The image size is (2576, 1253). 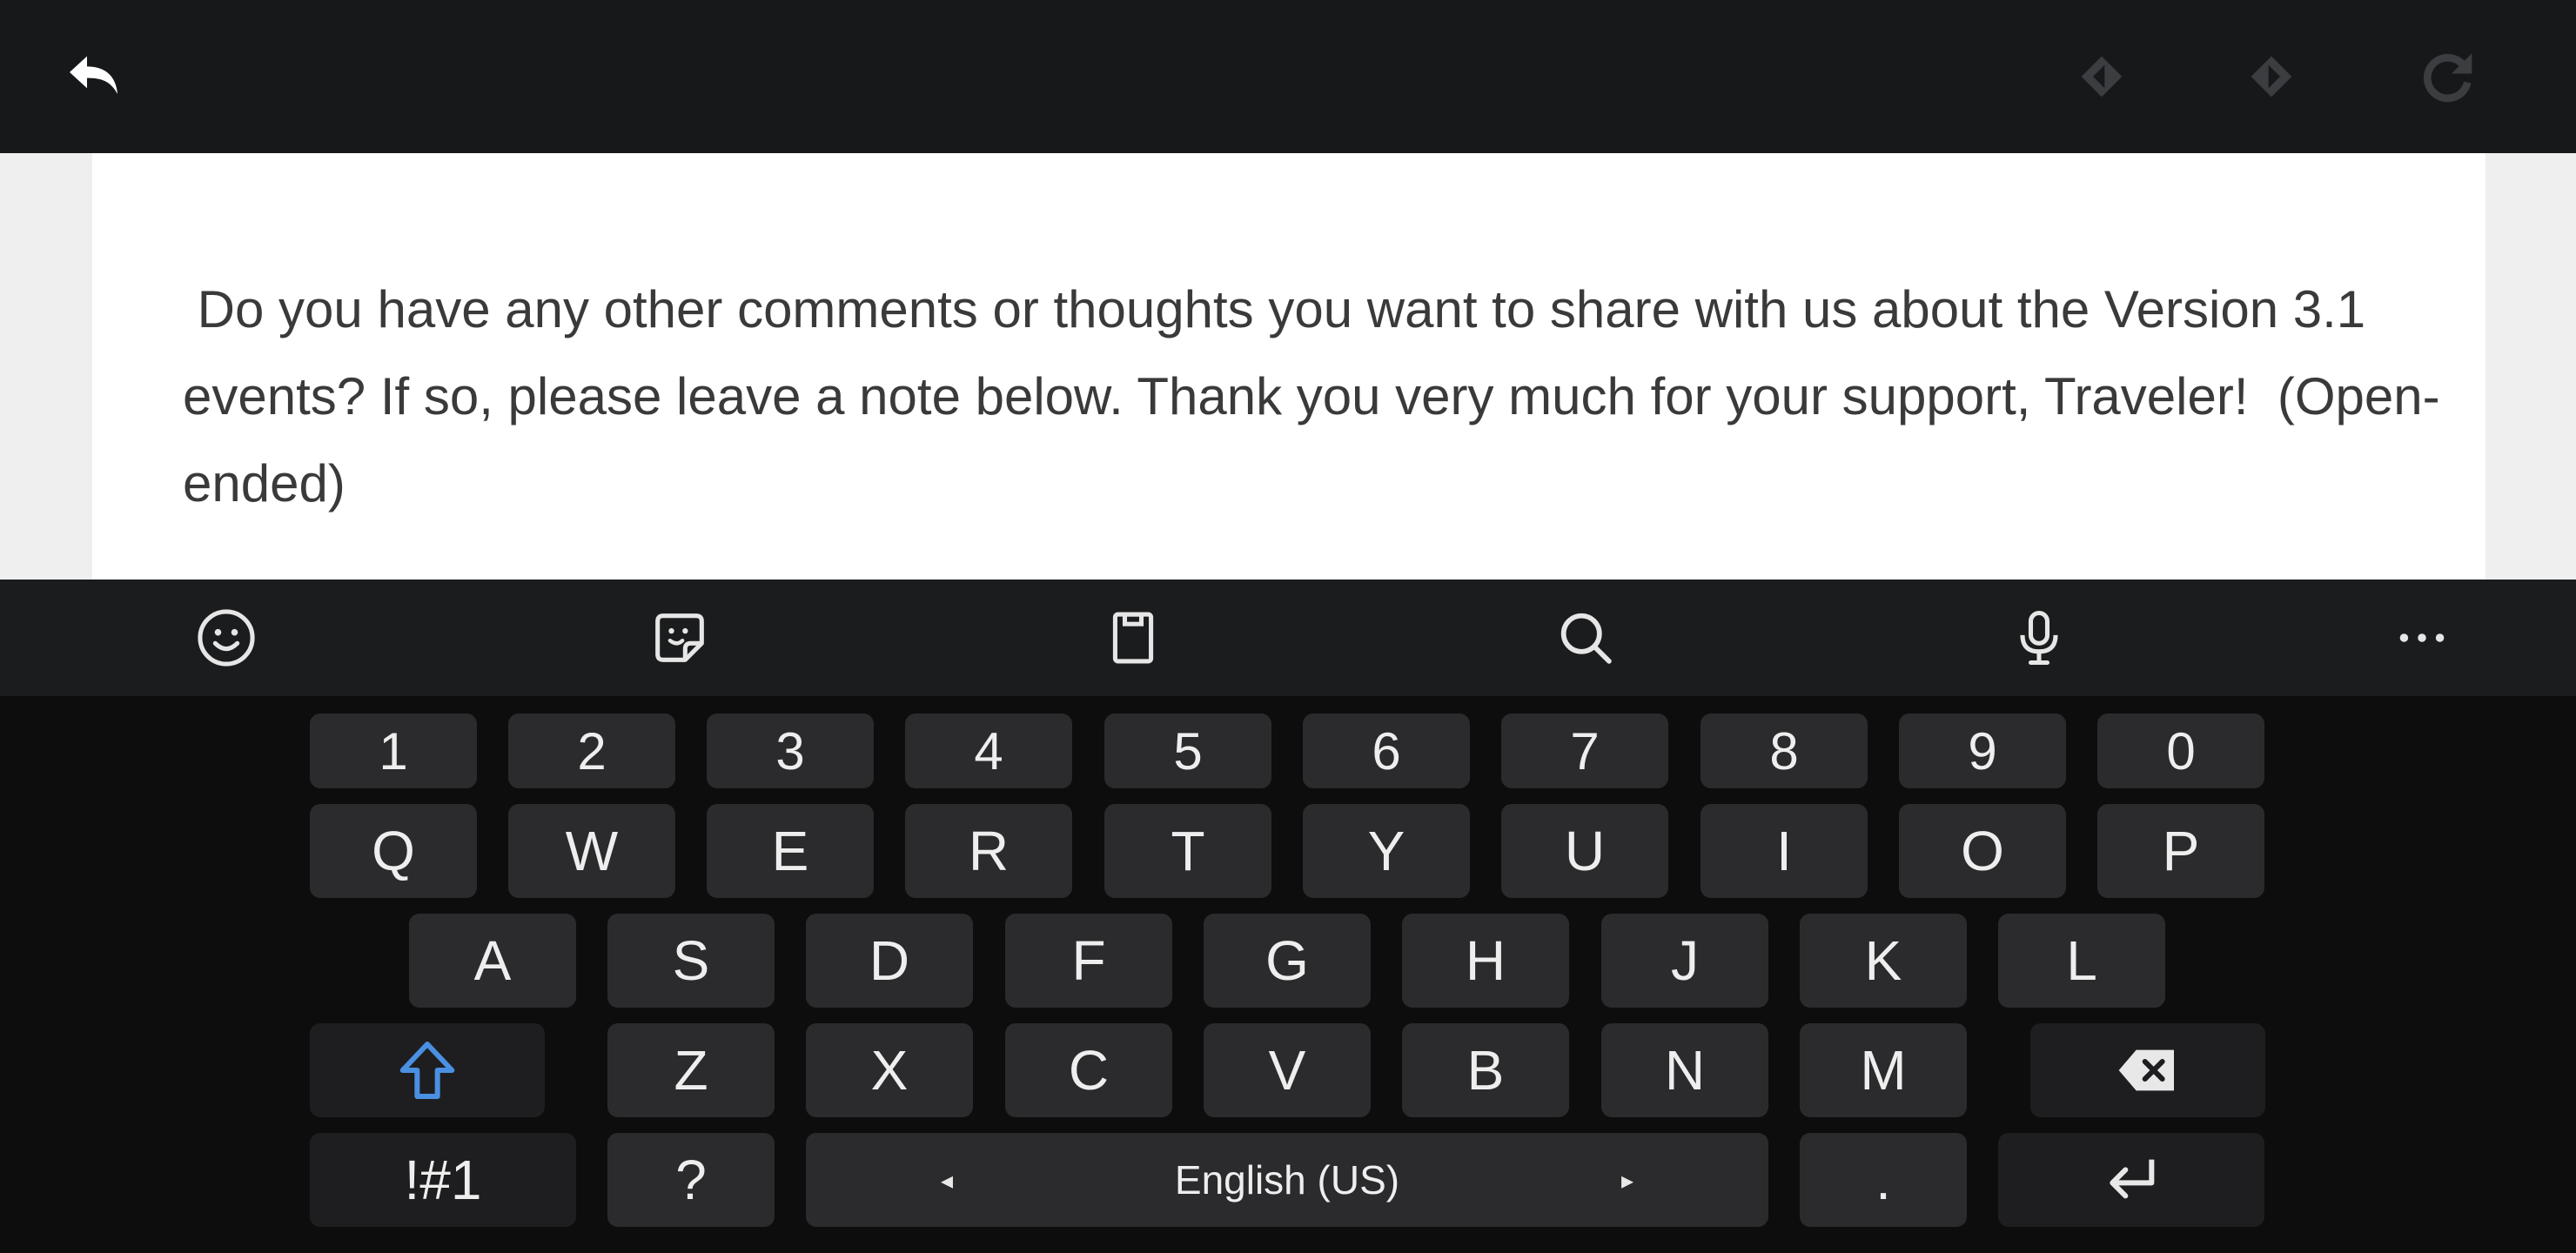 What do you see at coordinates (1187, 751) in the screenshot?
I see `key-5: 5` at bounding box center [1187, 751].